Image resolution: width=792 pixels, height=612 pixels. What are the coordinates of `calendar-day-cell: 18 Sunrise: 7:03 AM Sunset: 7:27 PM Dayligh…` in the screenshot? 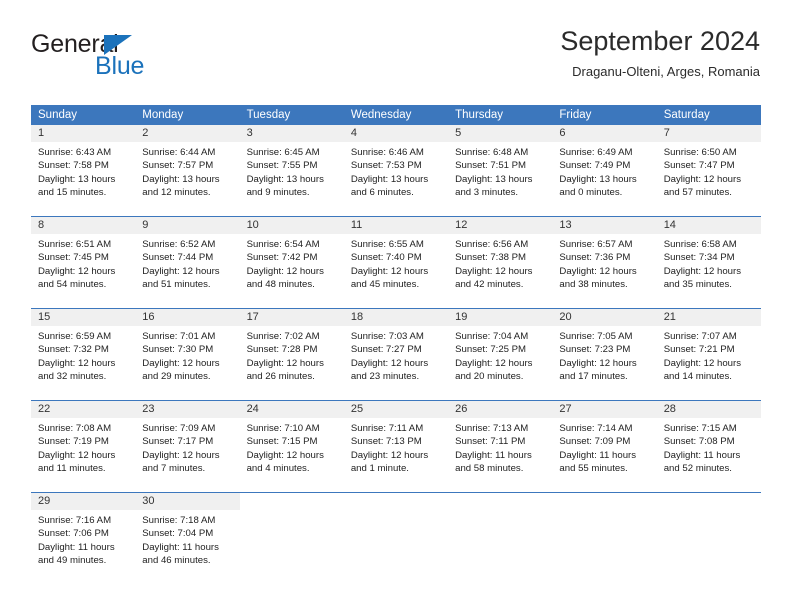 It's located at (396, 351).